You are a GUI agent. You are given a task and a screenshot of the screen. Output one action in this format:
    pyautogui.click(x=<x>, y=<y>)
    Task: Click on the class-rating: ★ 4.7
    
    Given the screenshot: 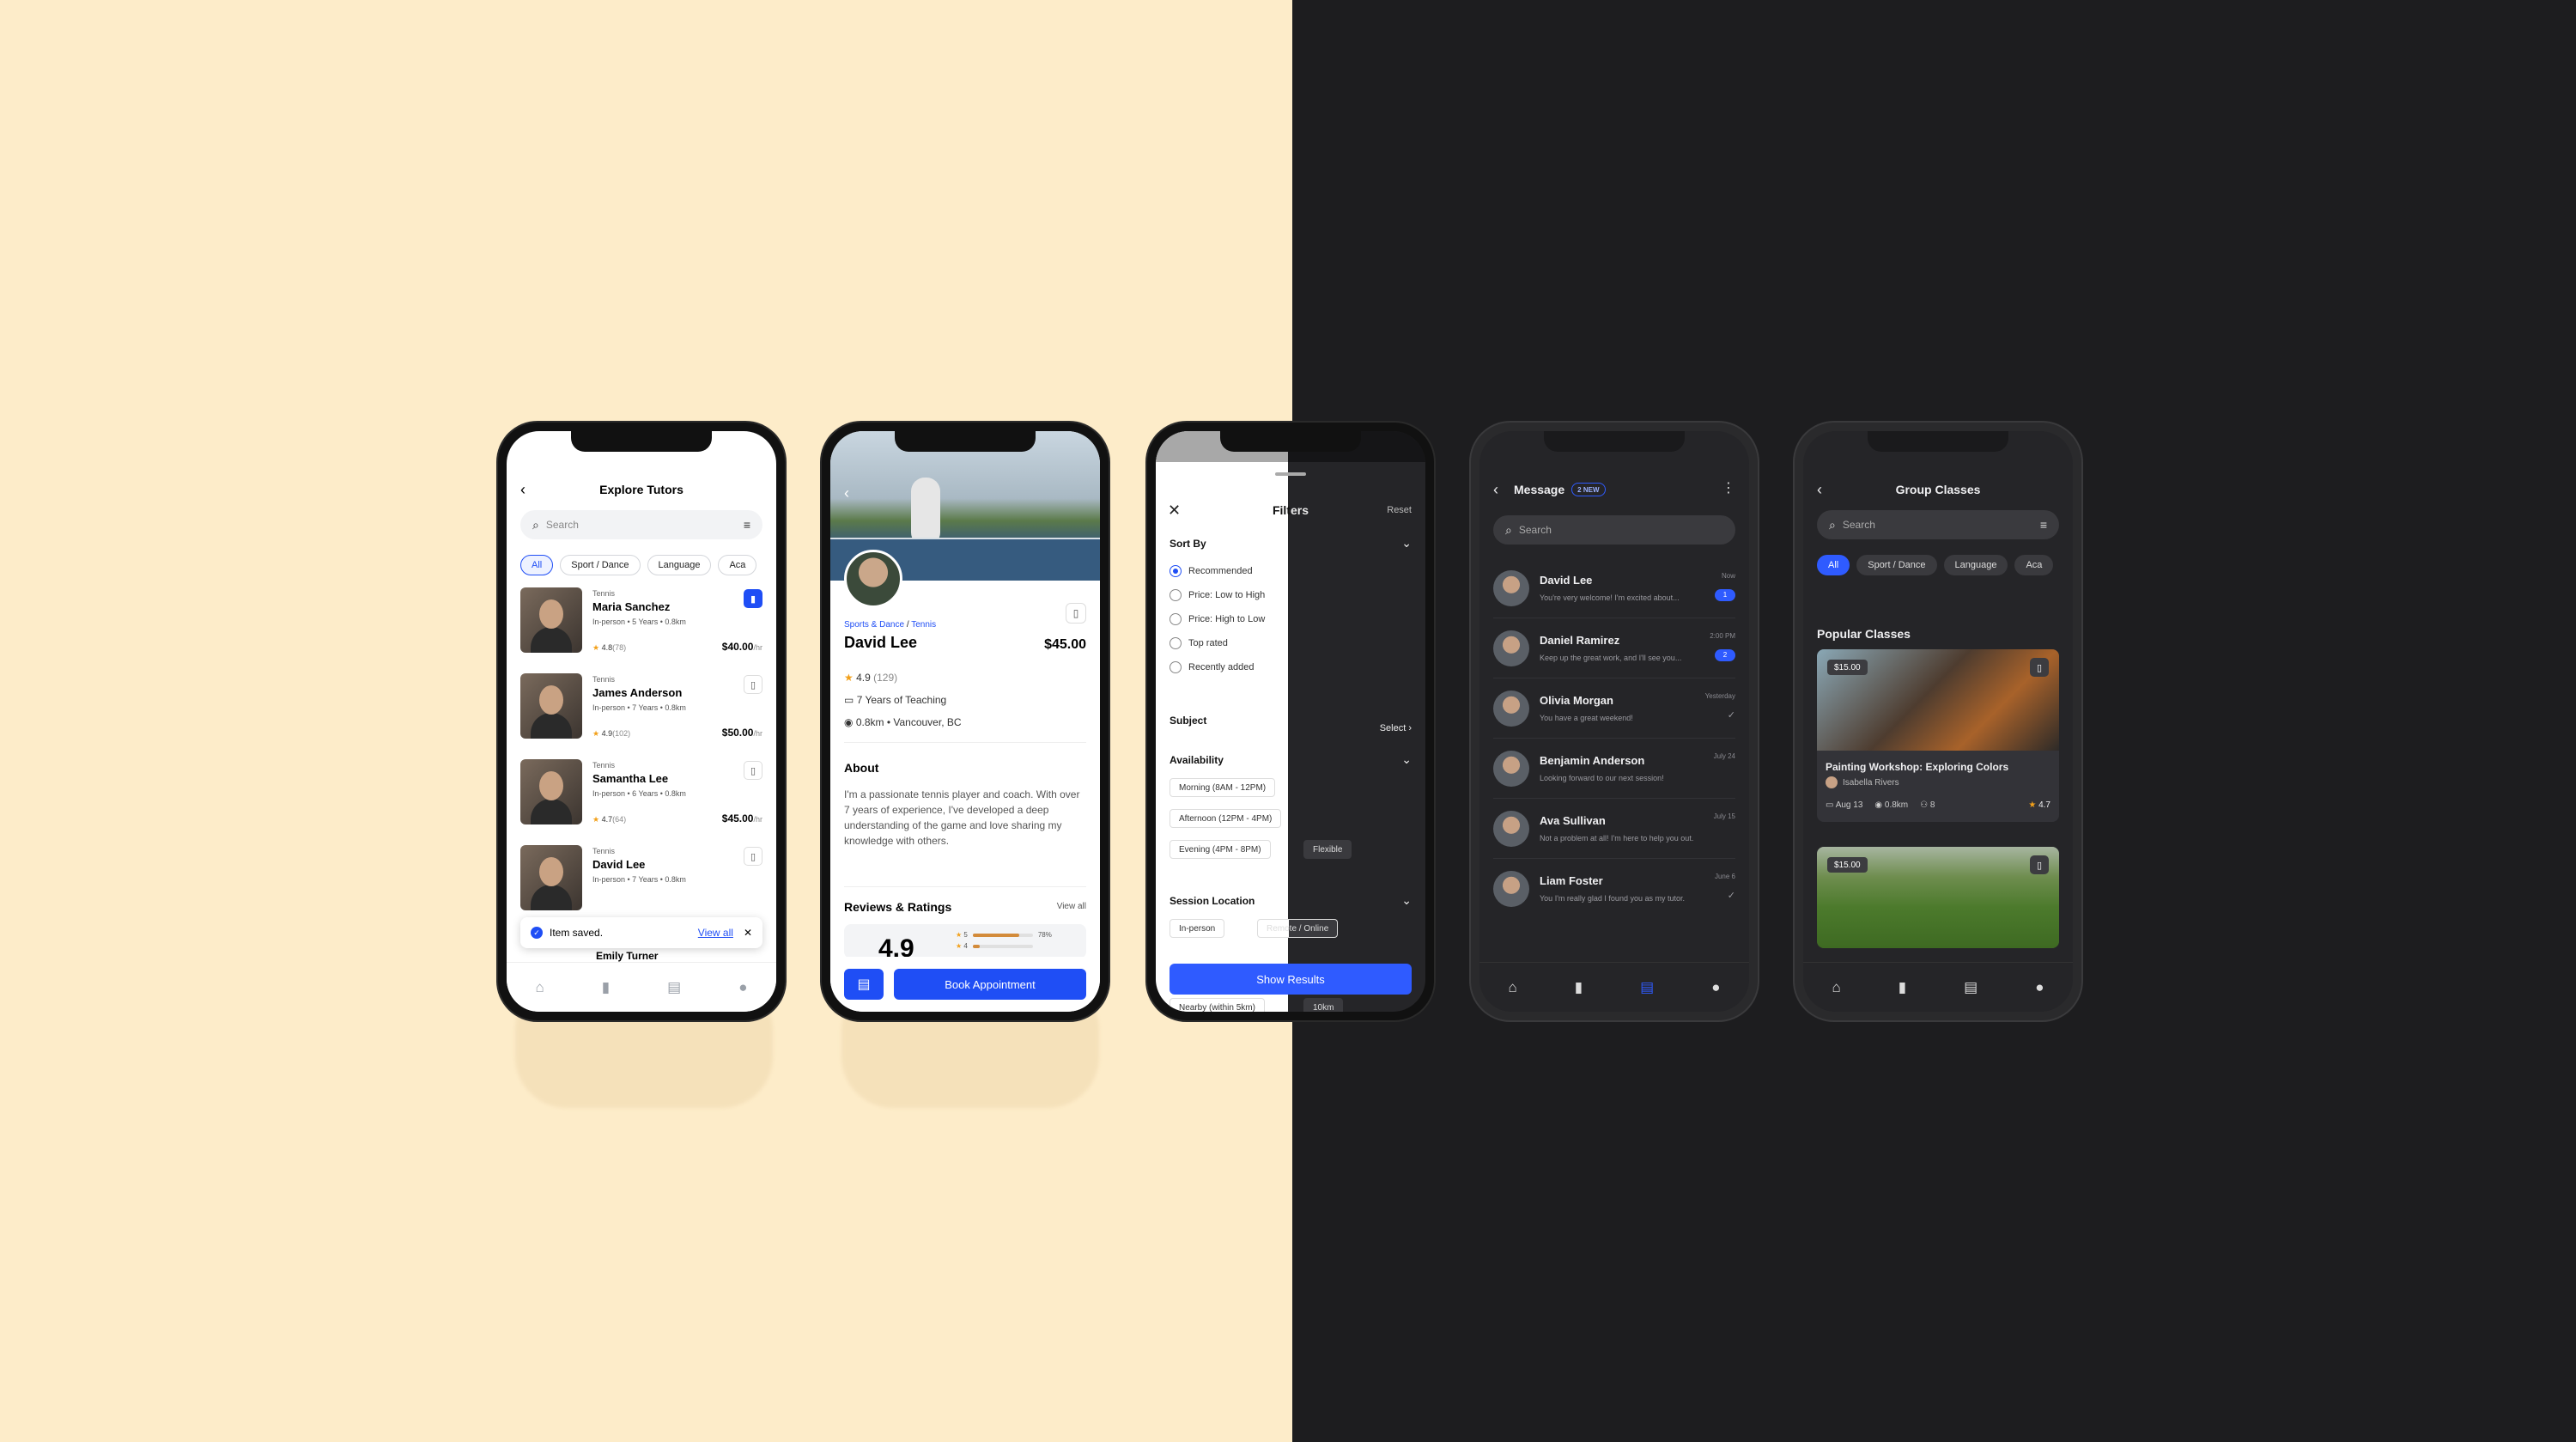 What is the action you would take?
    pyautogui.click(x=2039, y=805)
    